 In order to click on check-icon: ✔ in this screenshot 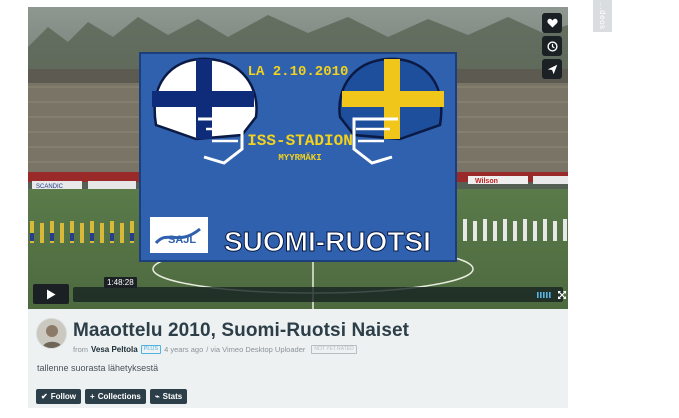, I will do `click(44, 396)`.